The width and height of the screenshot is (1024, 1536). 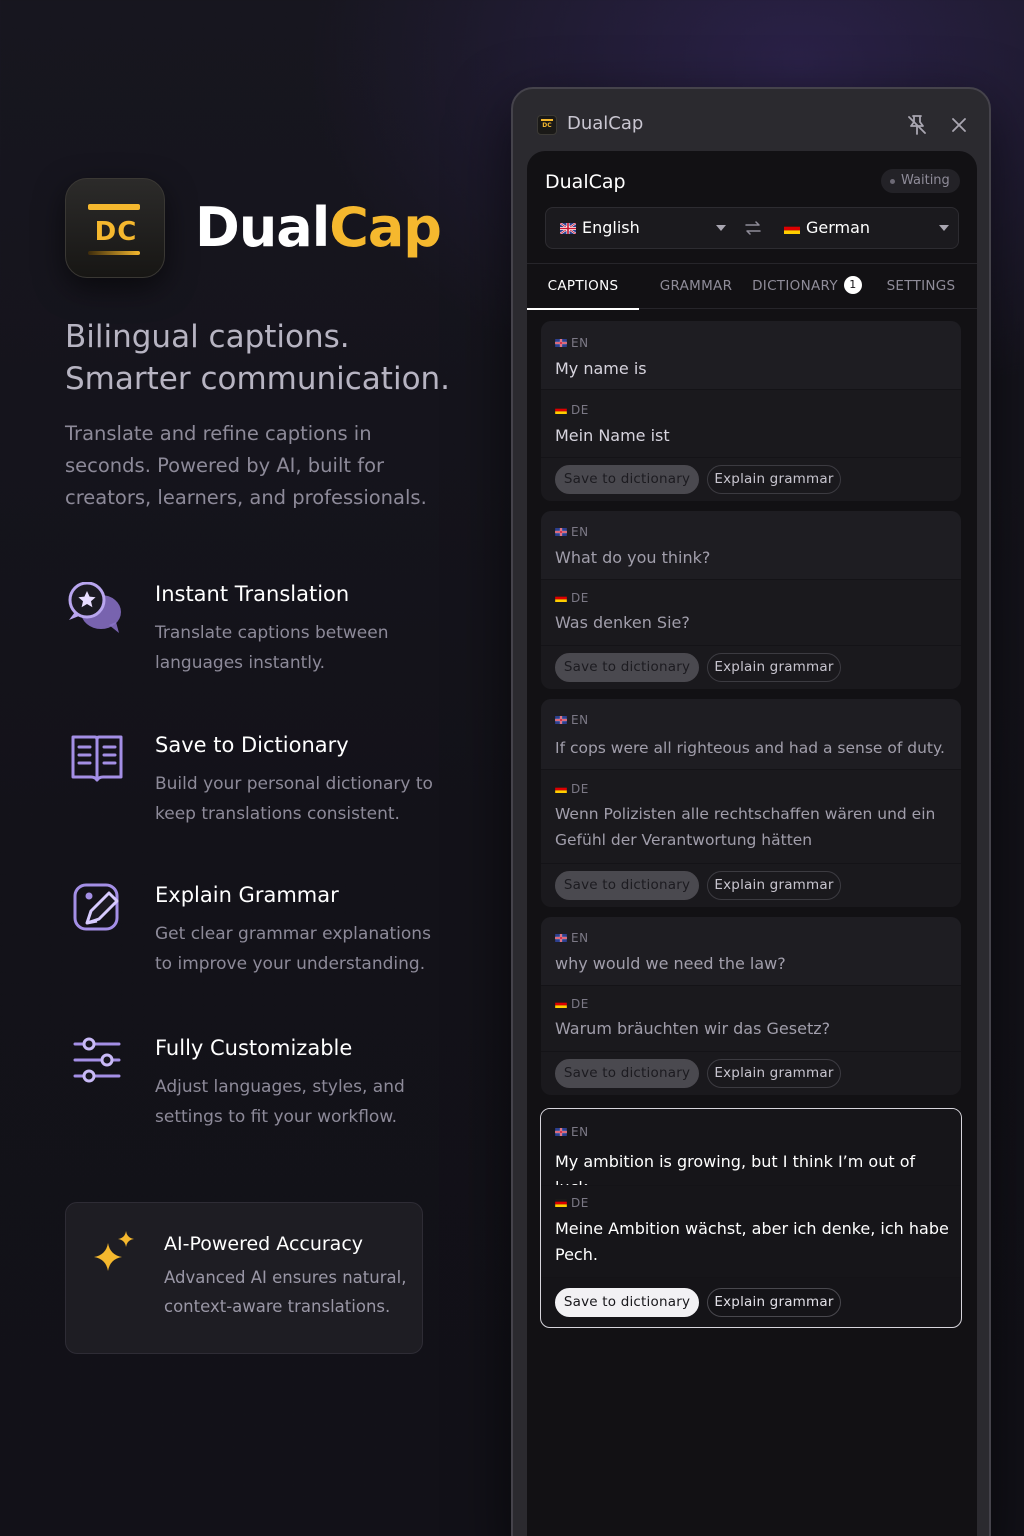 What do you see at coordinates (612, 435) in the screenshot?
I see `caption-de-text: Mein Name ist` at bounding box center [612, 435].